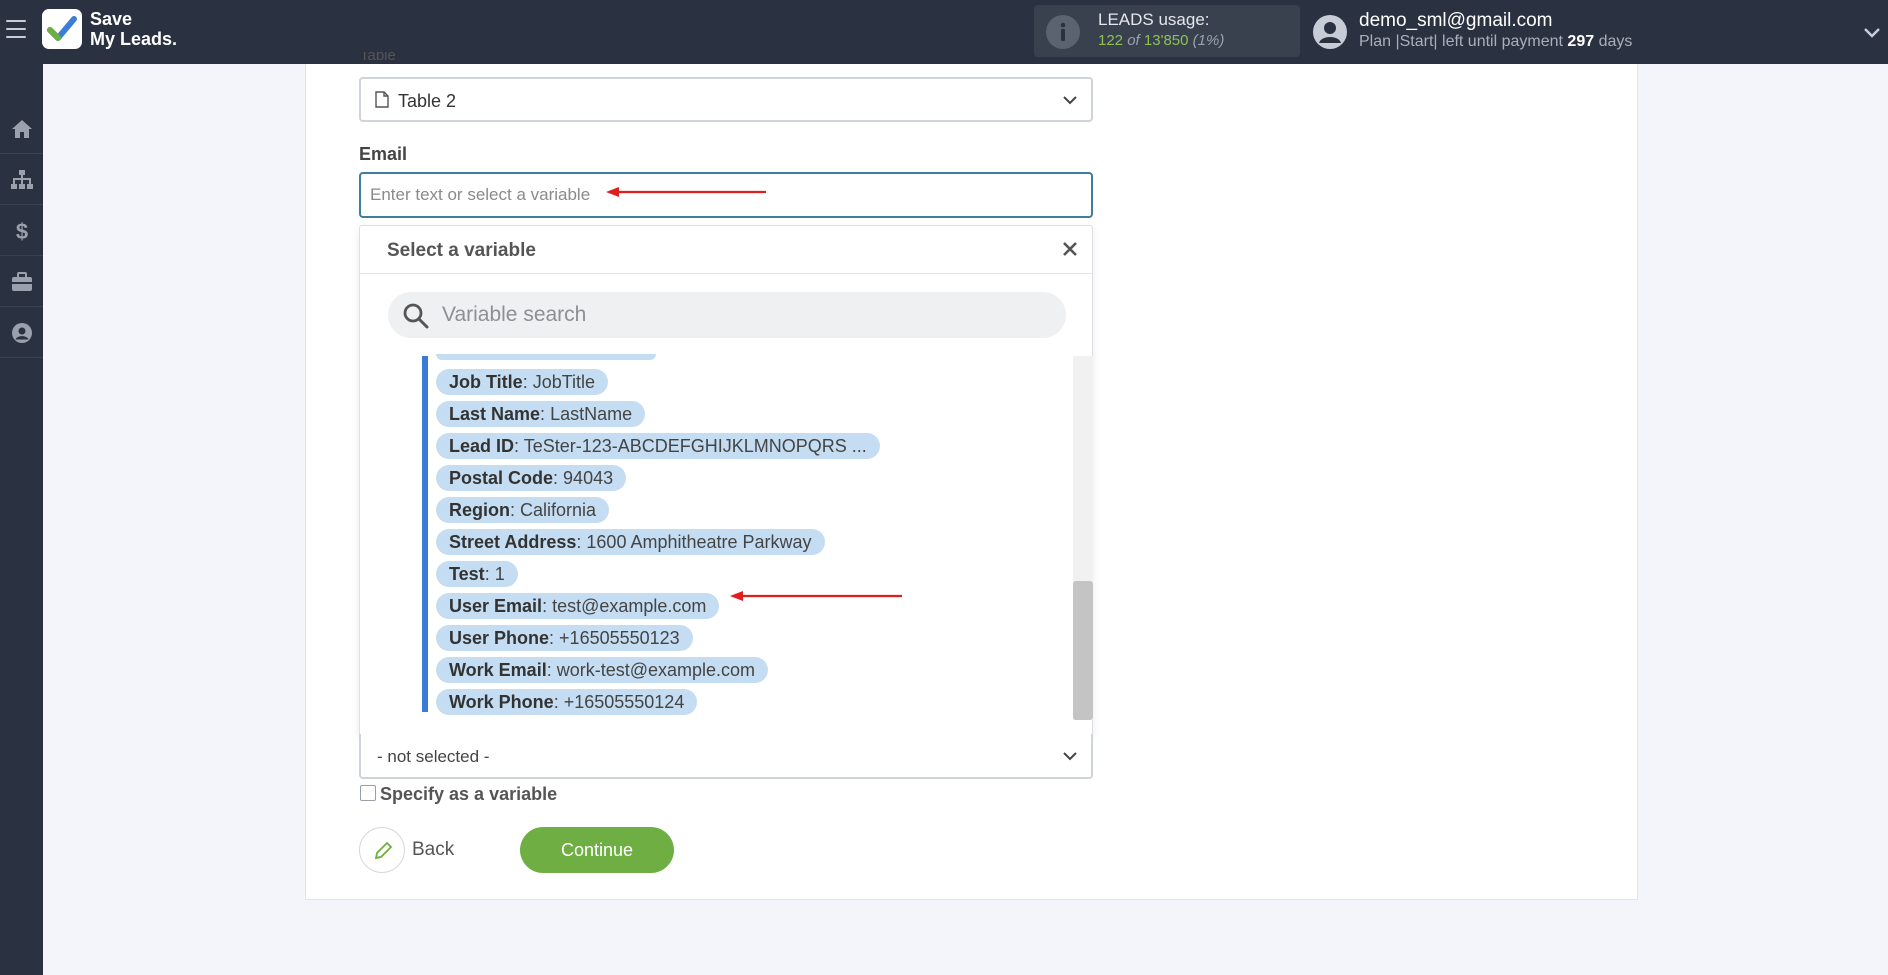 The height and width of the screenshot is (975, 1888). What do you see at coordinates (496, 606) in the screenshot?
I see `variable-key: User Email` at bounding box center [496, 606].